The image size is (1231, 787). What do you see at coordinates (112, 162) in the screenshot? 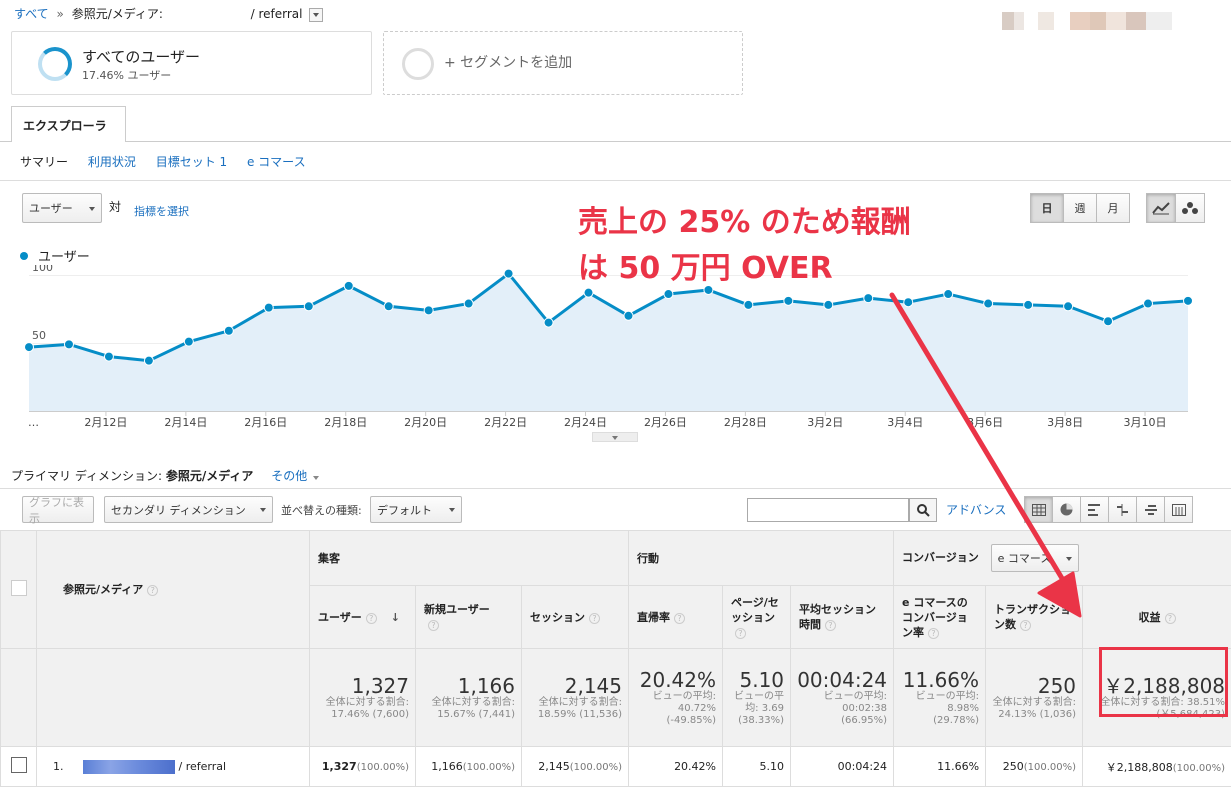
I see `subtab-usage: 利用状況` at bounding box center [112, 162].